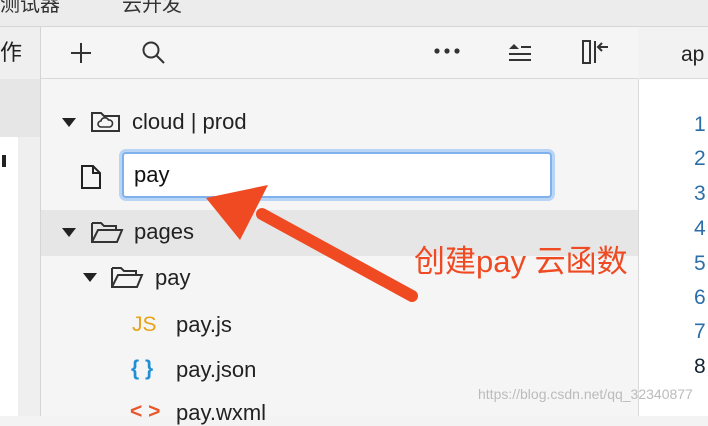  Describe the element at coordinates (585, 394) in the screenshot. I see `watermark-text: https://blog.csdn.net/qq_32340877` at that location.